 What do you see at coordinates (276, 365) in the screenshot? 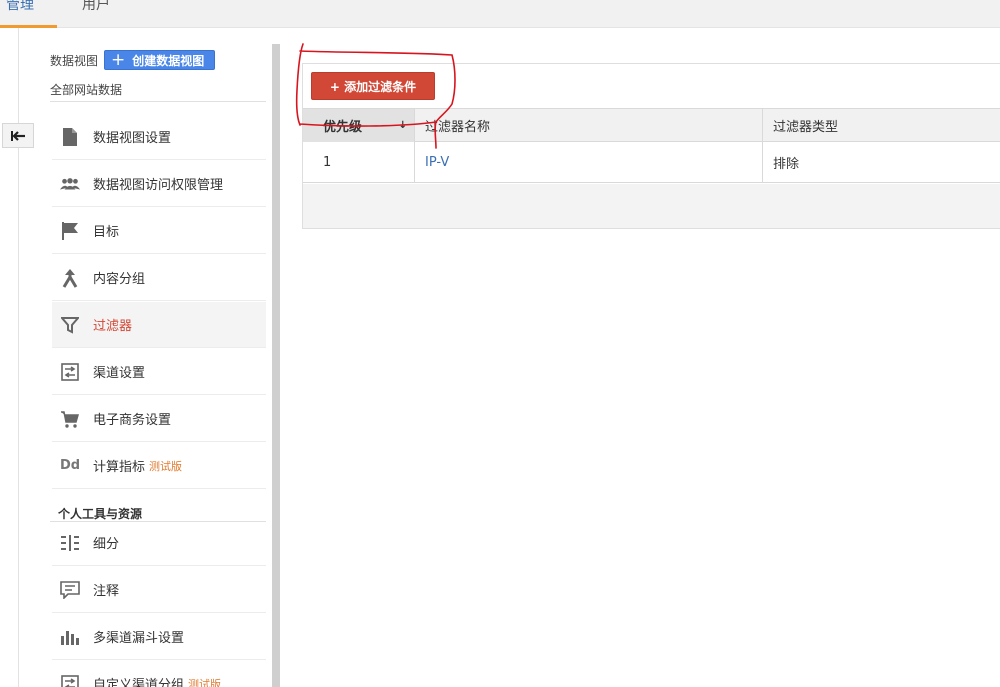
I see `sidebar-scrollbar` at bounding box center [276, 365].